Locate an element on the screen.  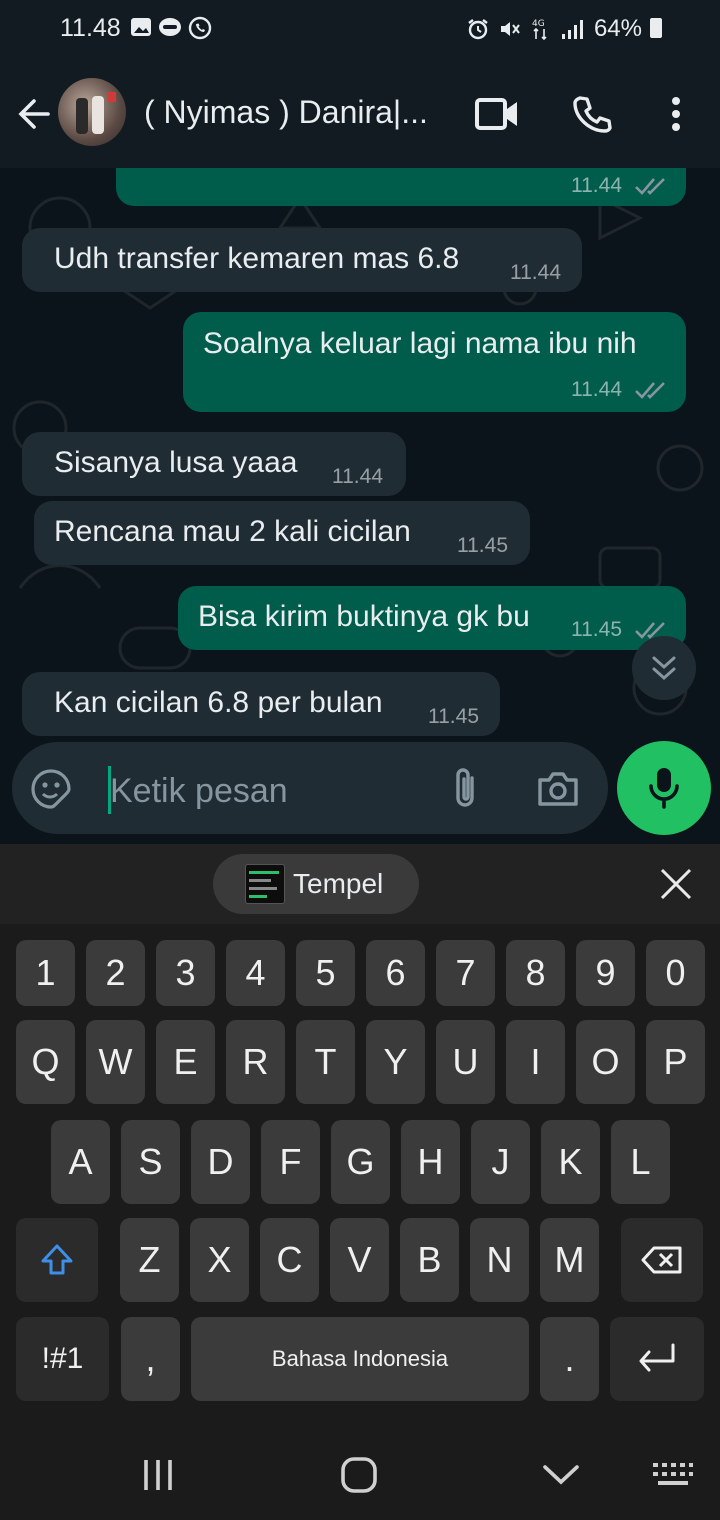
message-bubble-outgoing: Bisa kirim buktinya gk bu 11.45 is located at coordinates (432, 618).